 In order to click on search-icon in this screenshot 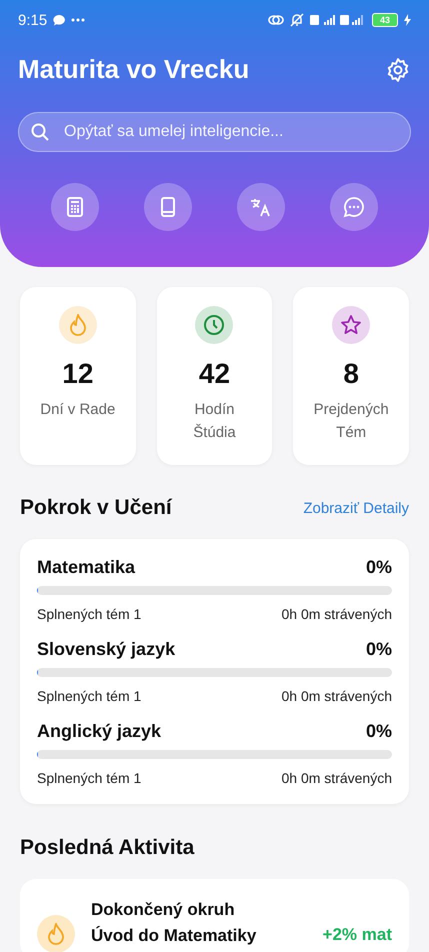, I will do `click(40, 132)`.